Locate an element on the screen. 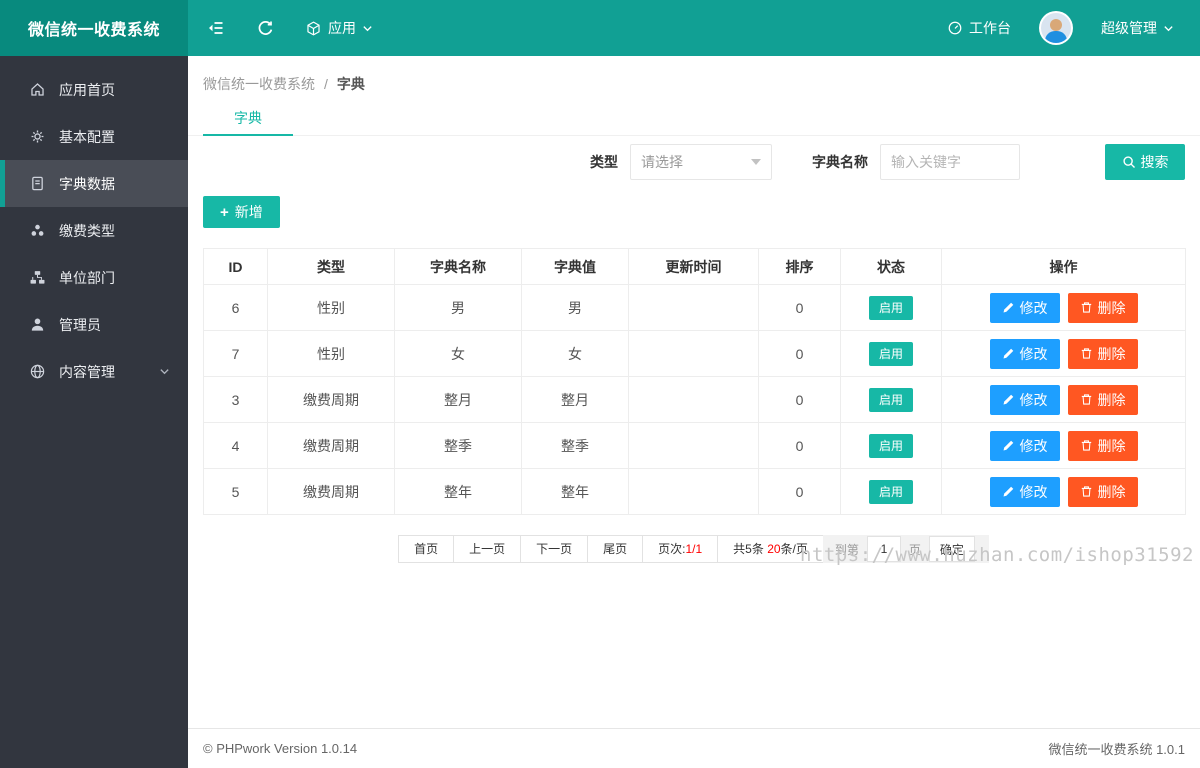 This screenshot has width=1200, height=768. refresh-icon is located at coordinates (265, 28).